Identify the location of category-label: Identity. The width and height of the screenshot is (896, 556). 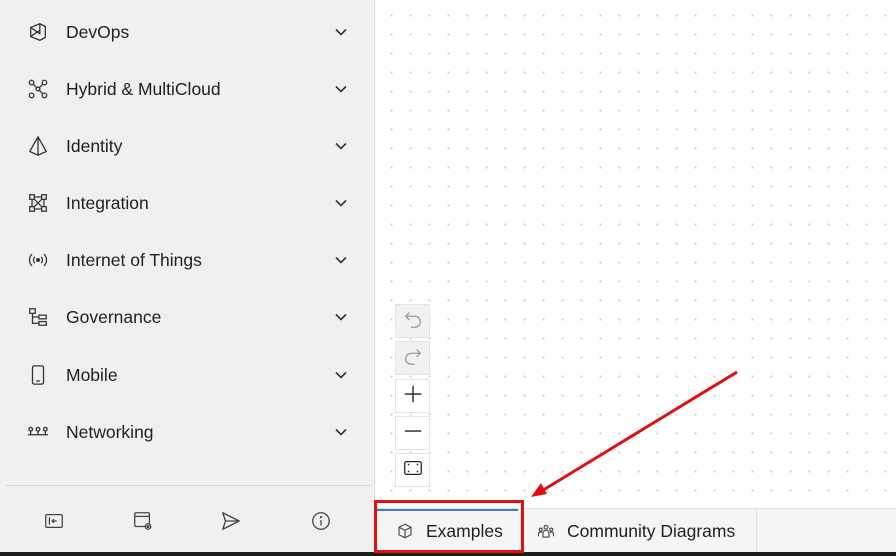
(94, 145).